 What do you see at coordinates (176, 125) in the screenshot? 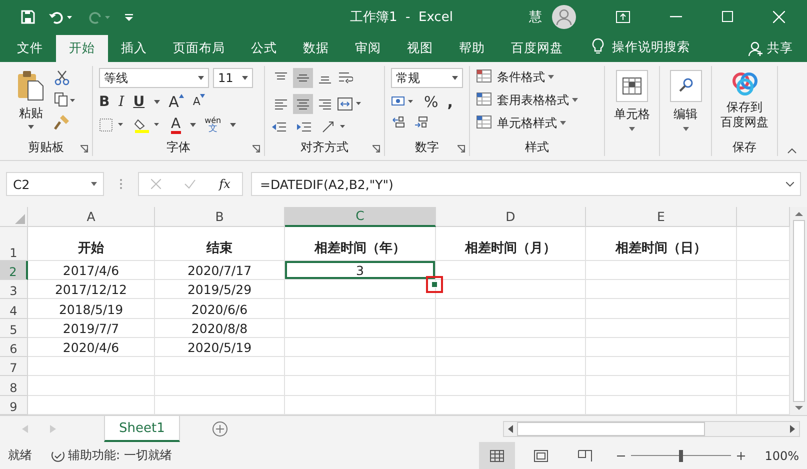
I see `font-color-button: A` at bounding box center [176, 125].